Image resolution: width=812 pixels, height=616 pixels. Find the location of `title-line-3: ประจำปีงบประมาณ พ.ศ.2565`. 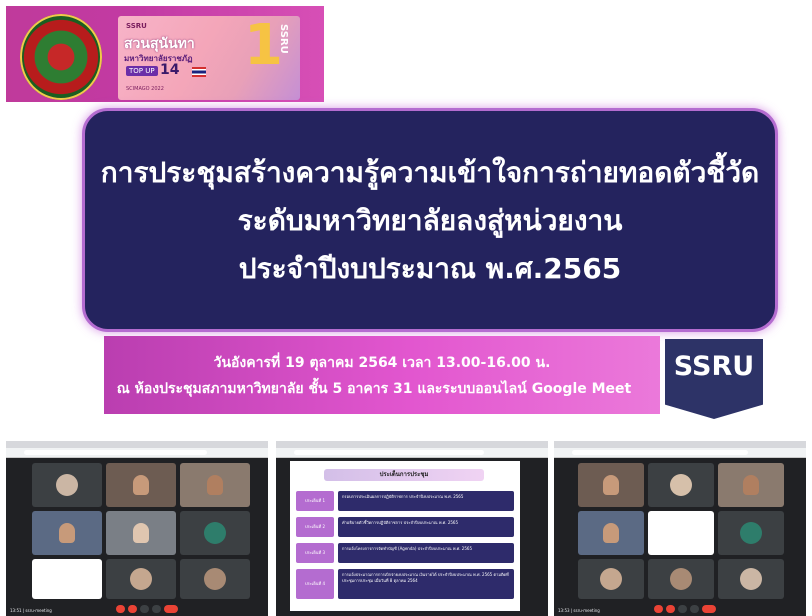

title-line-3: ประจำปีงบประมาณ พ.ศ.2565 is located at coordinates (430, 268).